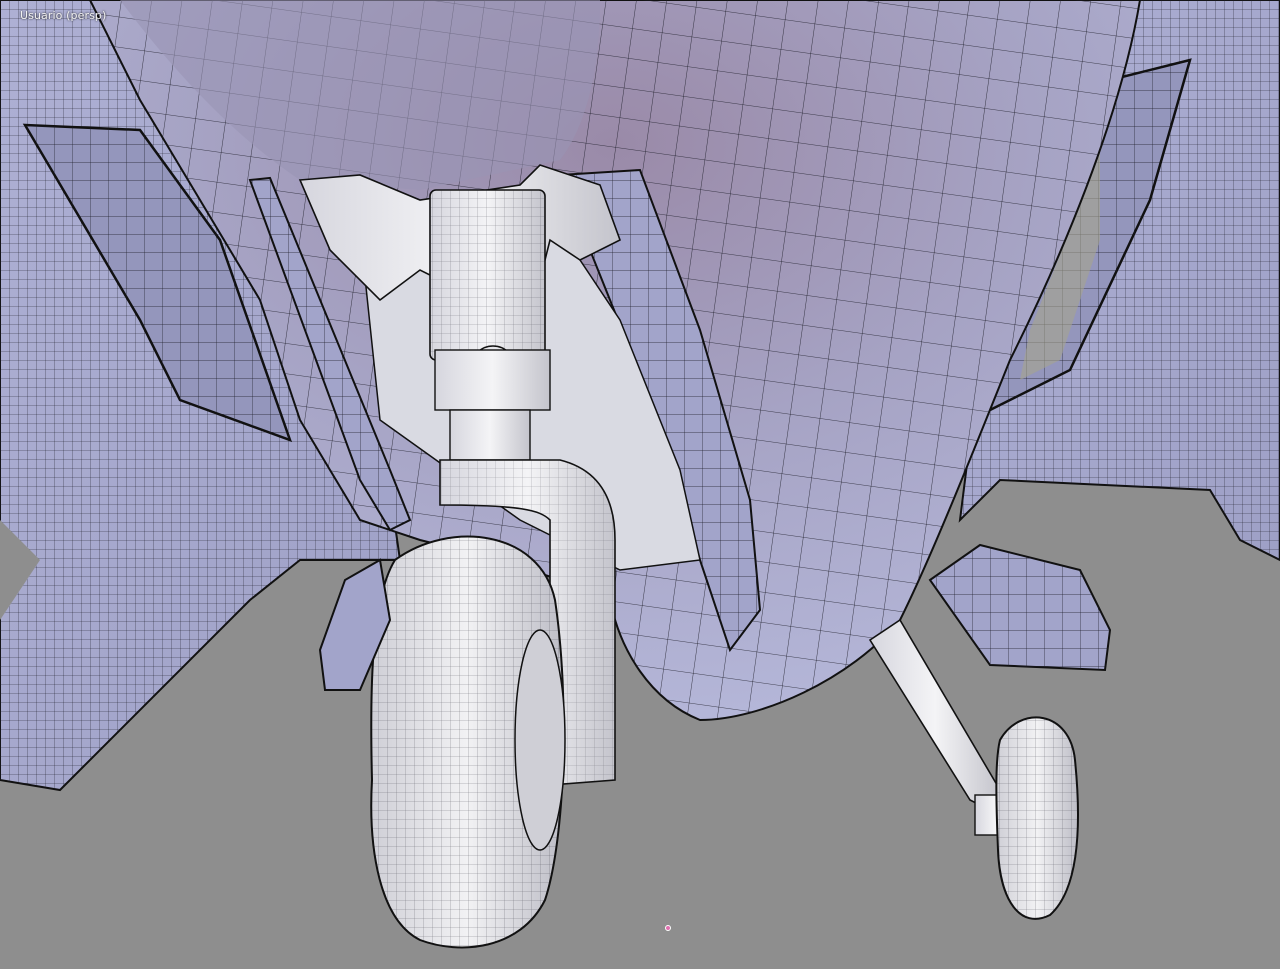 This screenshot has width=1280, height=969. I want to click on nose-wheel, so click(468, 742).